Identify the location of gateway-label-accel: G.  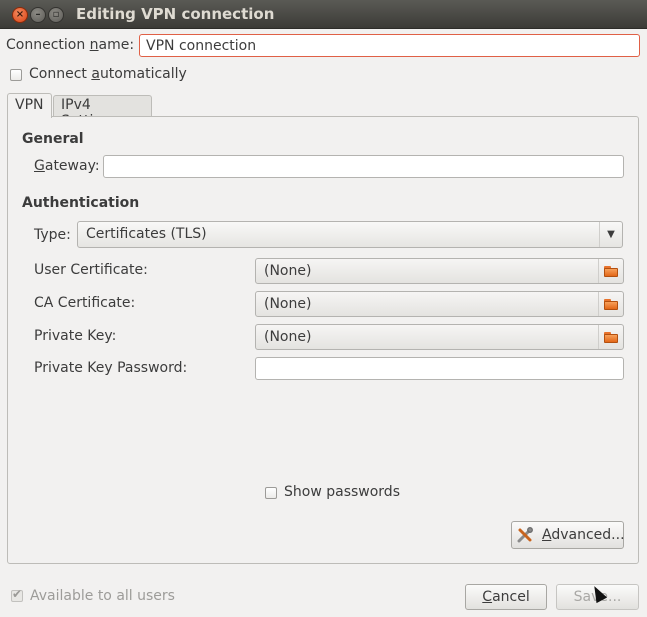
(39, 166).